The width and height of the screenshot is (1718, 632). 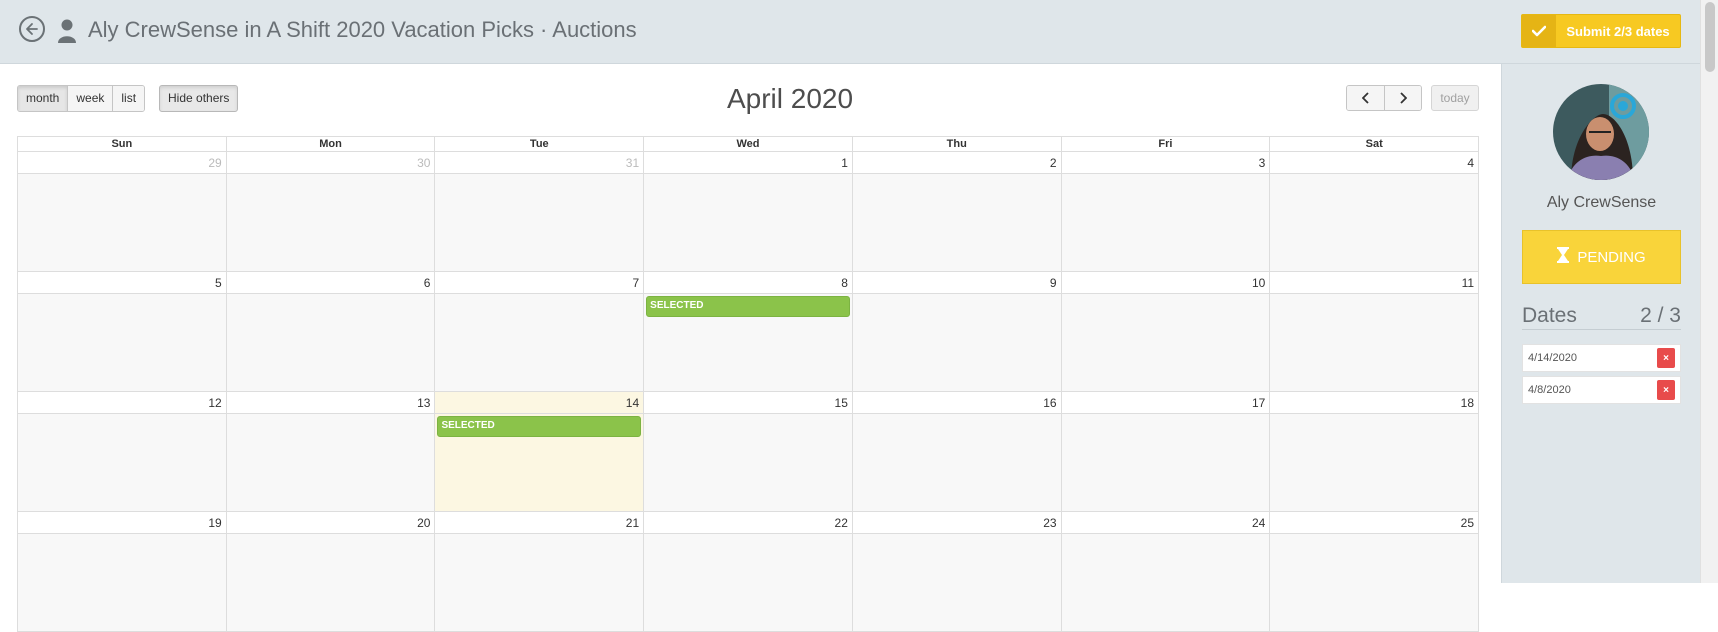 What do you see at coordinates (32, 29) in the screenshot?
I see `arrow-left-circle-icon` at bounding box center [32, 29].